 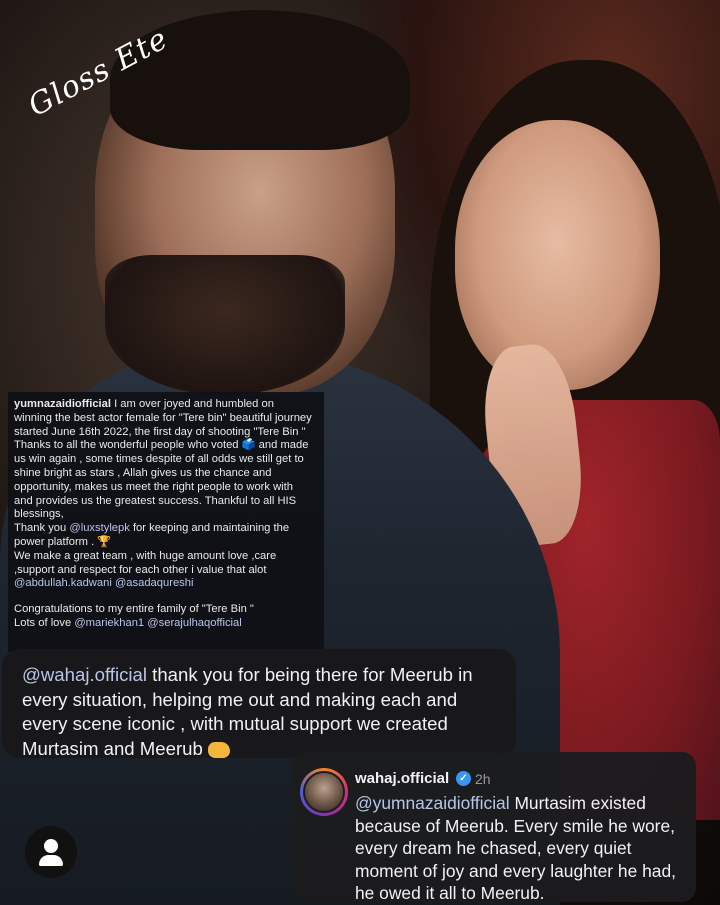 What do you see at coordinates (84, 674) in the screenshot?
I see `mention-wahaj-official: @wahaj.official` at bounding box center [84, 674].